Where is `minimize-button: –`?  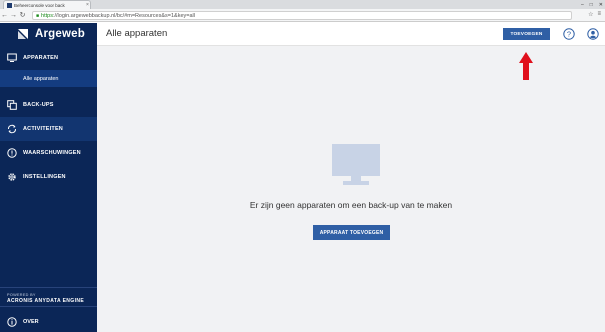 minimize-button: – is located at coordinates (582, 5).